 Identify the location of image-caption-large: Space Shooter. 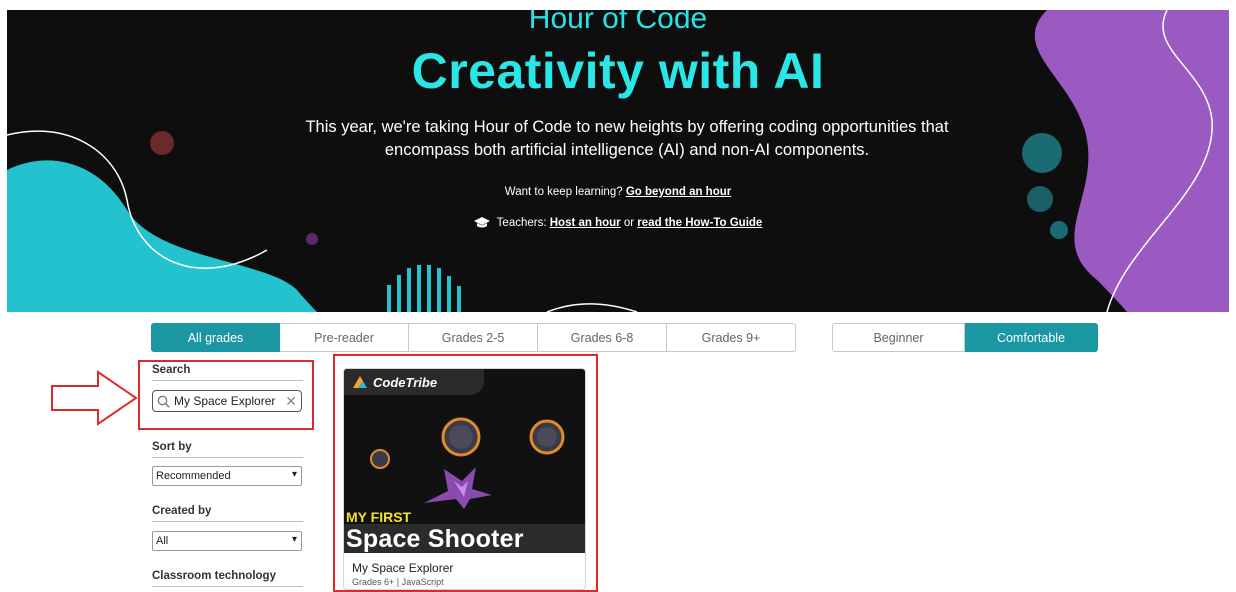
(435, 539).